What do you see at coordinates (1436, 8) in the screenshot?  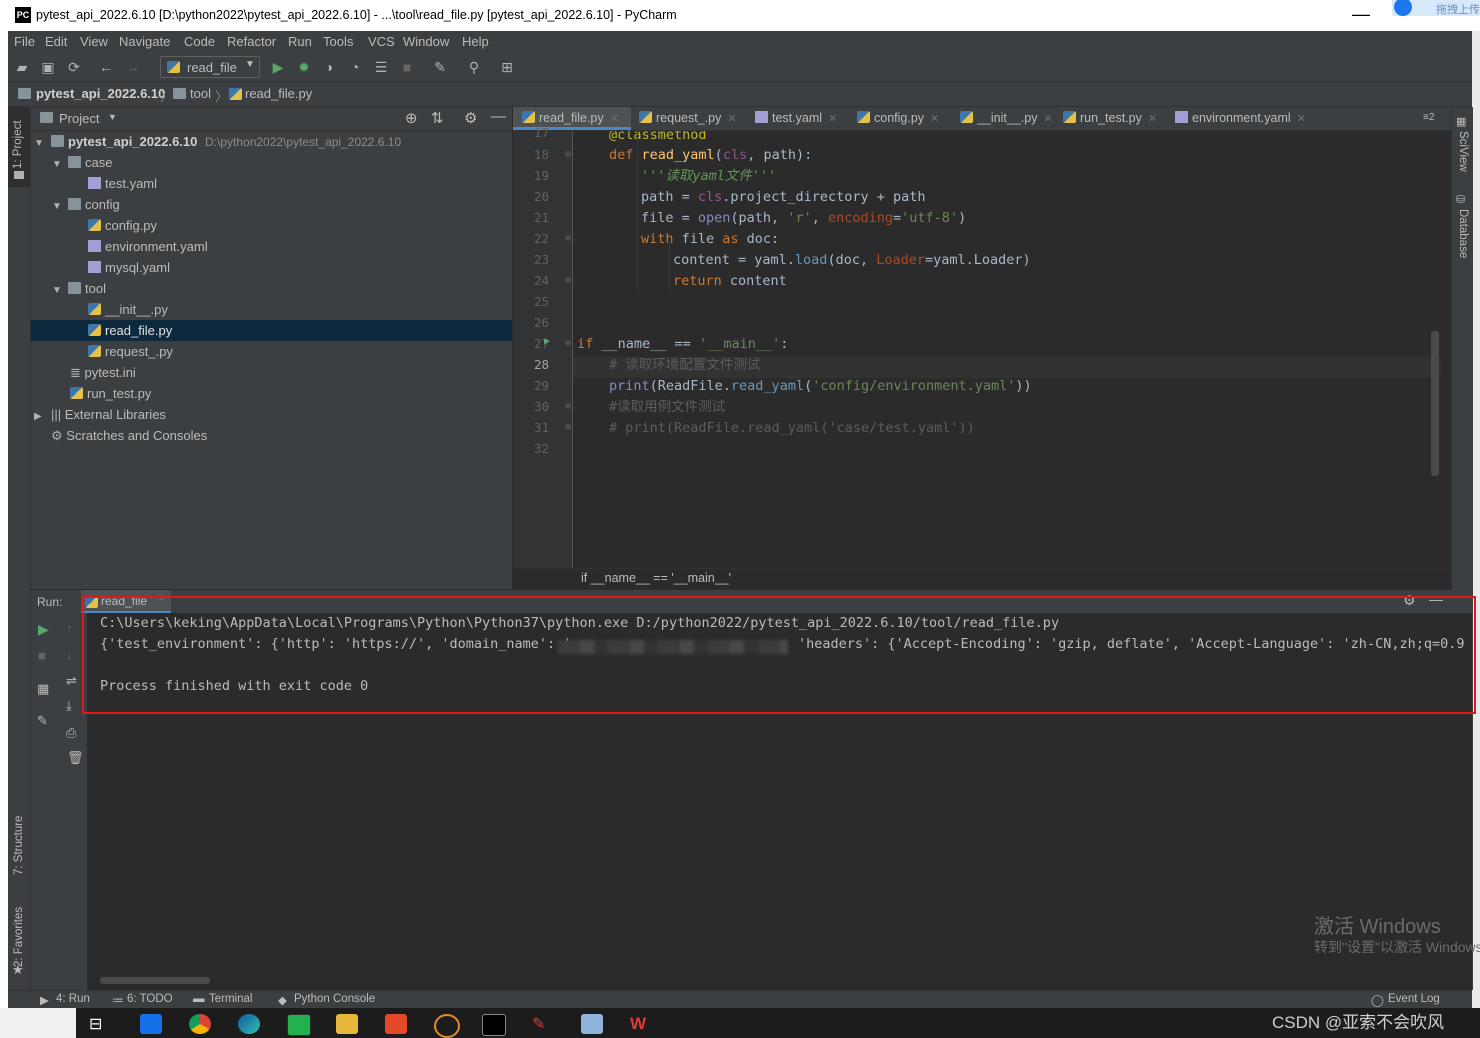 I see `upload-badge: 拖拽上传` at bounding box center [1436, 8].